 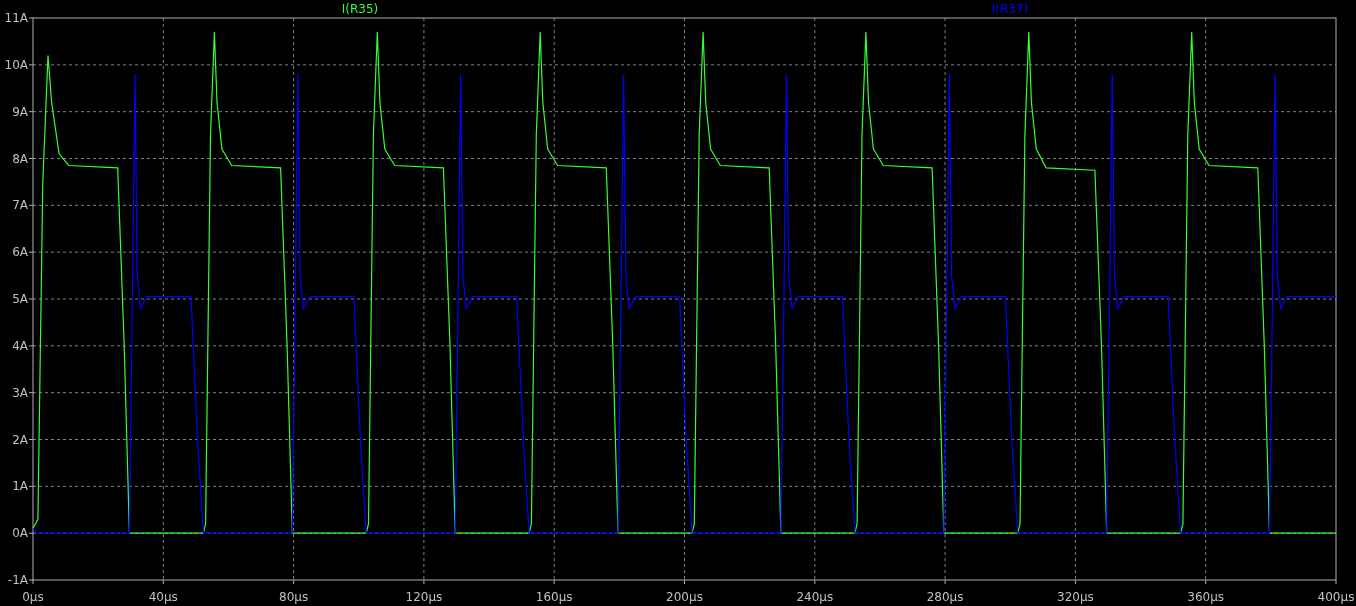 I want to click on y-axis-label: 9A, so click(x=20, y=111).